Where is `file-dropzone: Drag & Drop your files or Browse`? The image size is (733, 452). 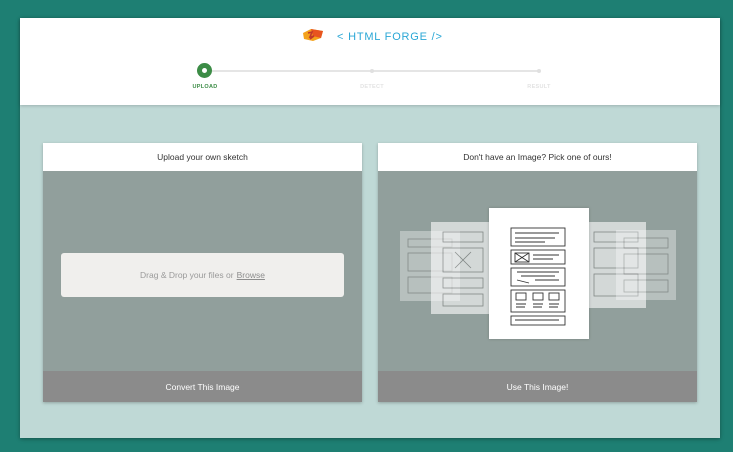 file-dropzone: Drag & Drop your files or Browse is located at coordinates (202, 275).